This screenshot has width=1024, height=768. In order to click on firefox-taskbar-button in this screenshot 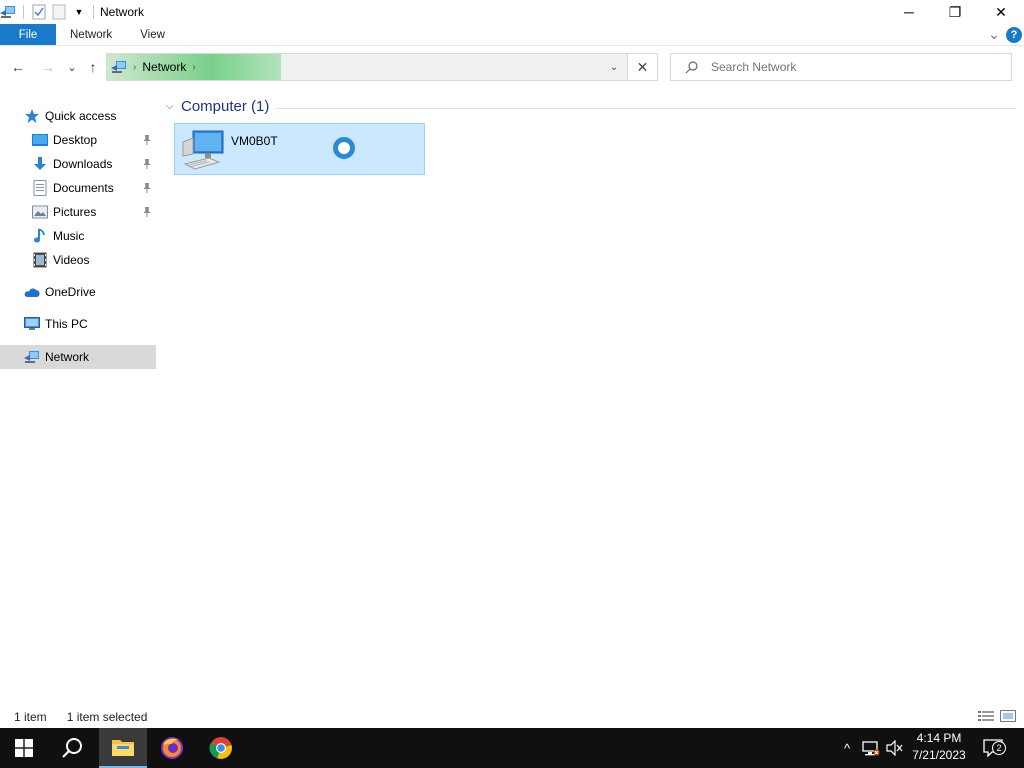, I will do `click(172, 748)`.